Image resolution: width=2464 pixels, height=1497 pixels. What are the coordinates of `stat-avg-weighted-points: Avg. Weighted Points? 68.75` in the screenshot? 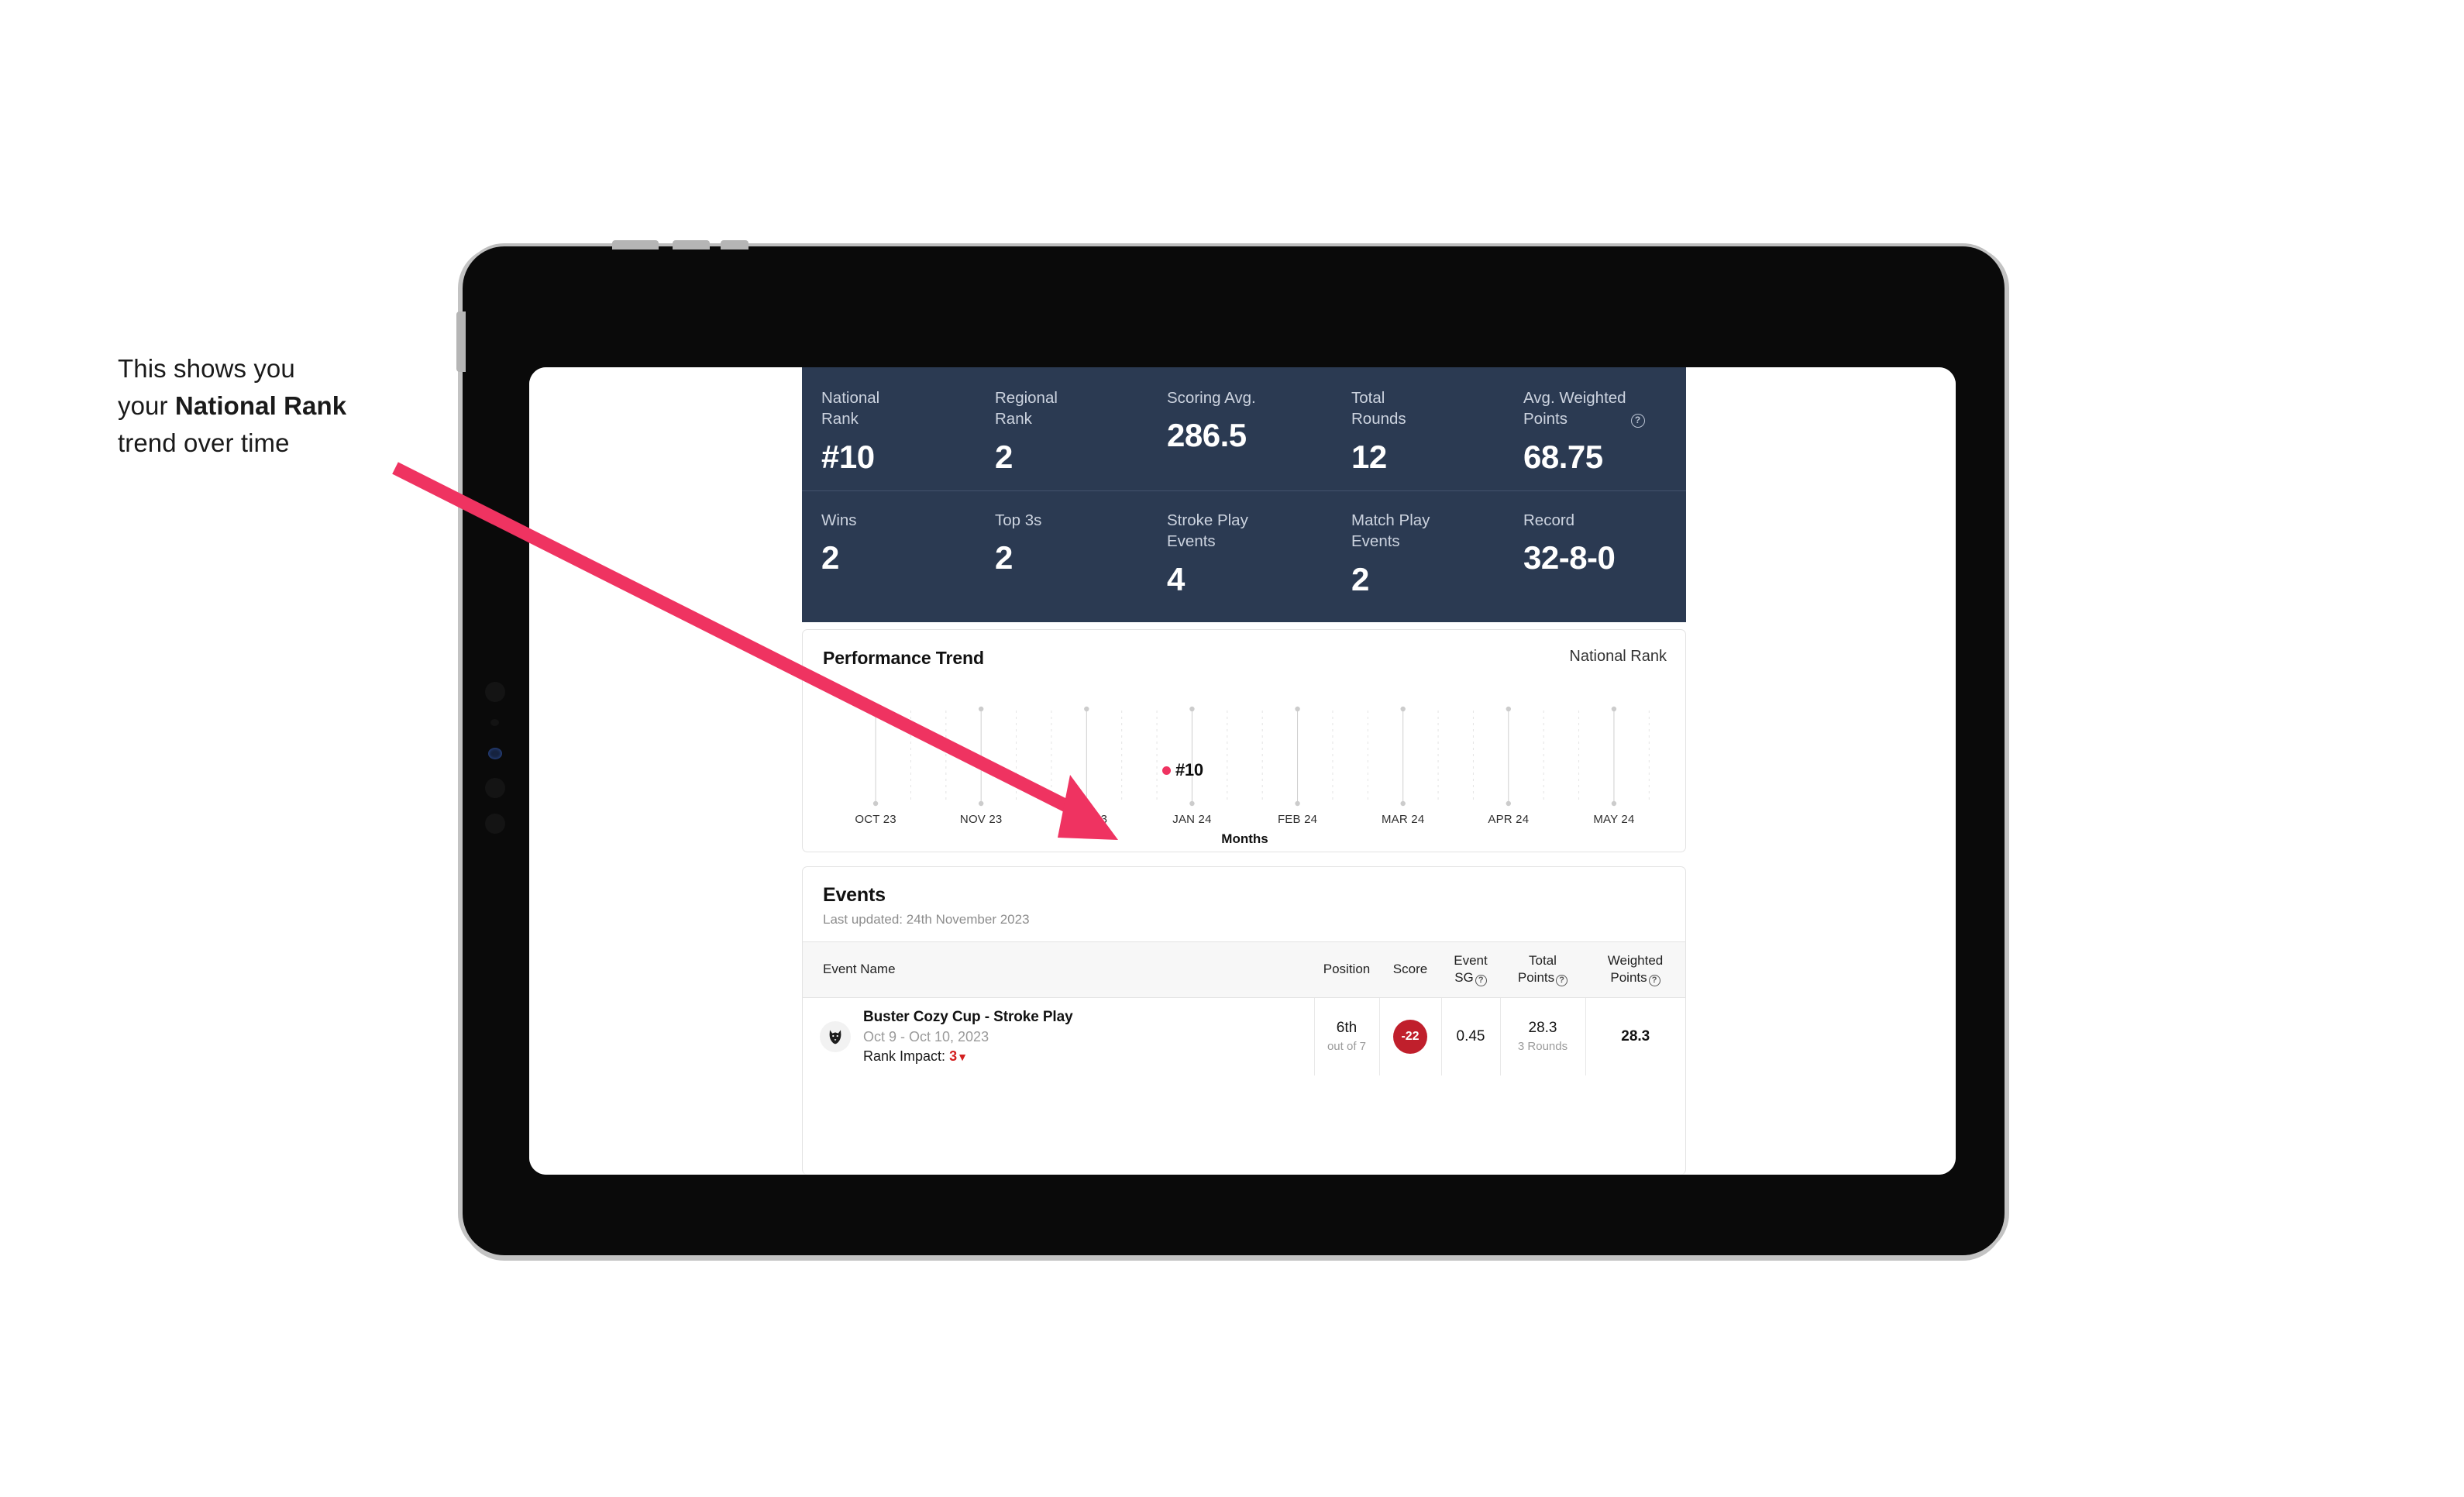 It's located at (1595, 430).